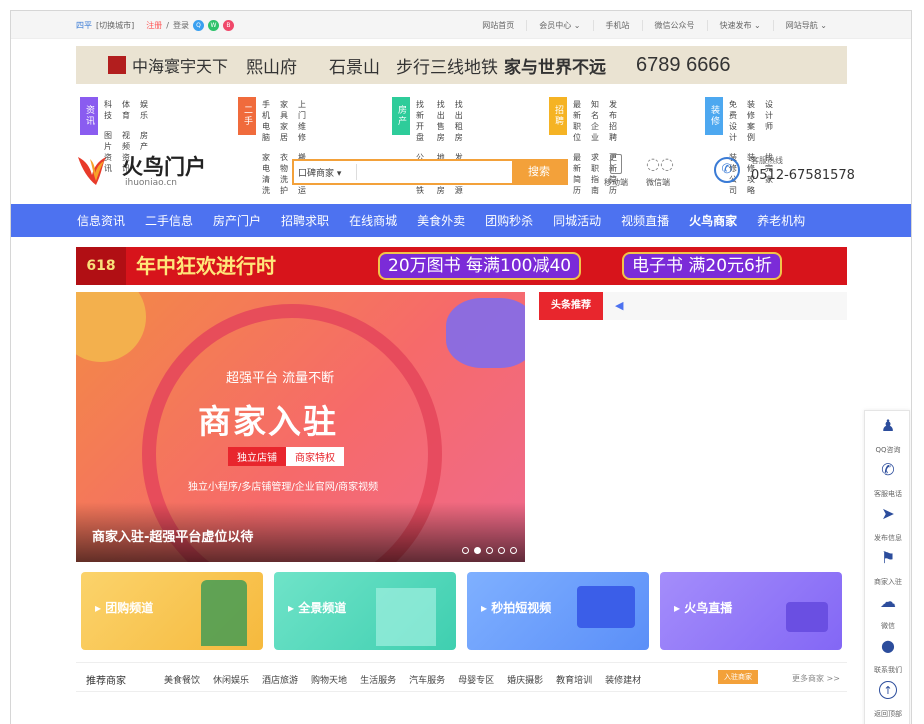  What do you see at coordinates (713, 220) in the screenshot?
I see `nav-item-active: 火鸟商家` at bounding box center [713, 220].